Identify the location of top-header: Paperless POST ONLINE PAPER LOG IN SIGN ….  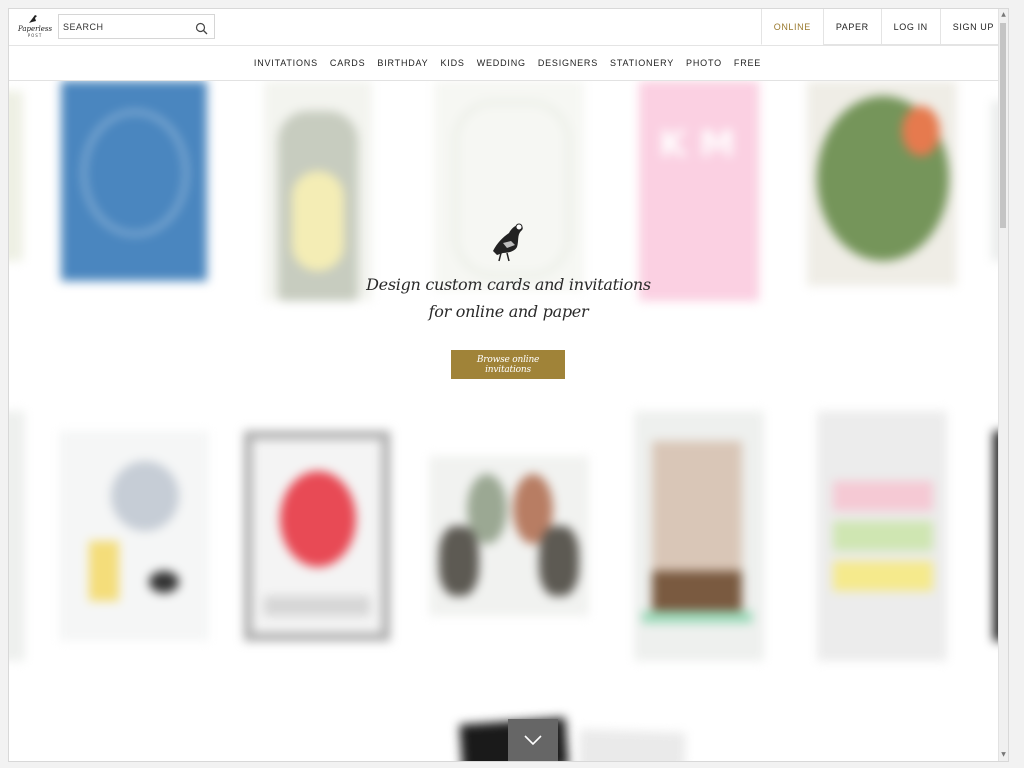
(508, 27).